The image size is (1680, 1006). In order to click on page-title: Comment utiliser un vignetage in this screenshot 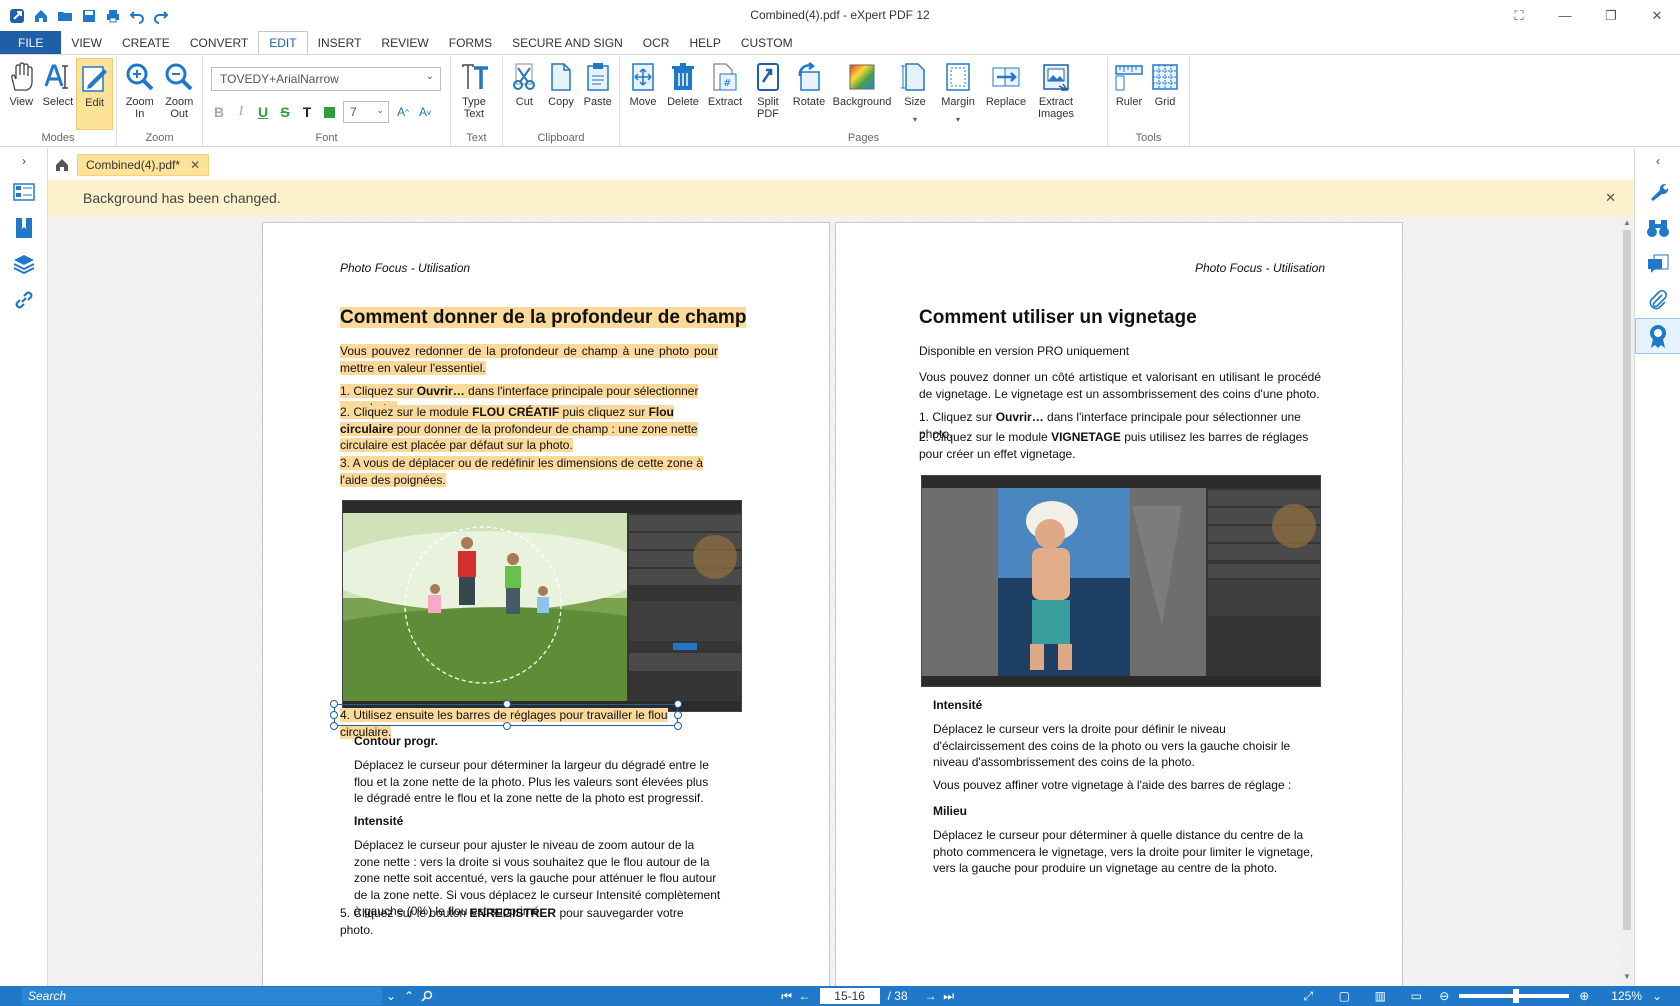, I will do `click(1058, 318)`.